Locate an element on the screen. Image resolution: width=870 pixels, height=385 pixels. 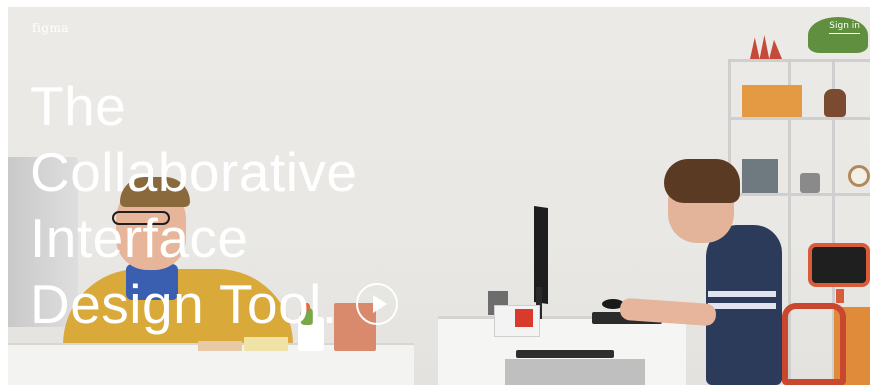
headline-line-4: Design Tool. is located at coordinates (184, 304).